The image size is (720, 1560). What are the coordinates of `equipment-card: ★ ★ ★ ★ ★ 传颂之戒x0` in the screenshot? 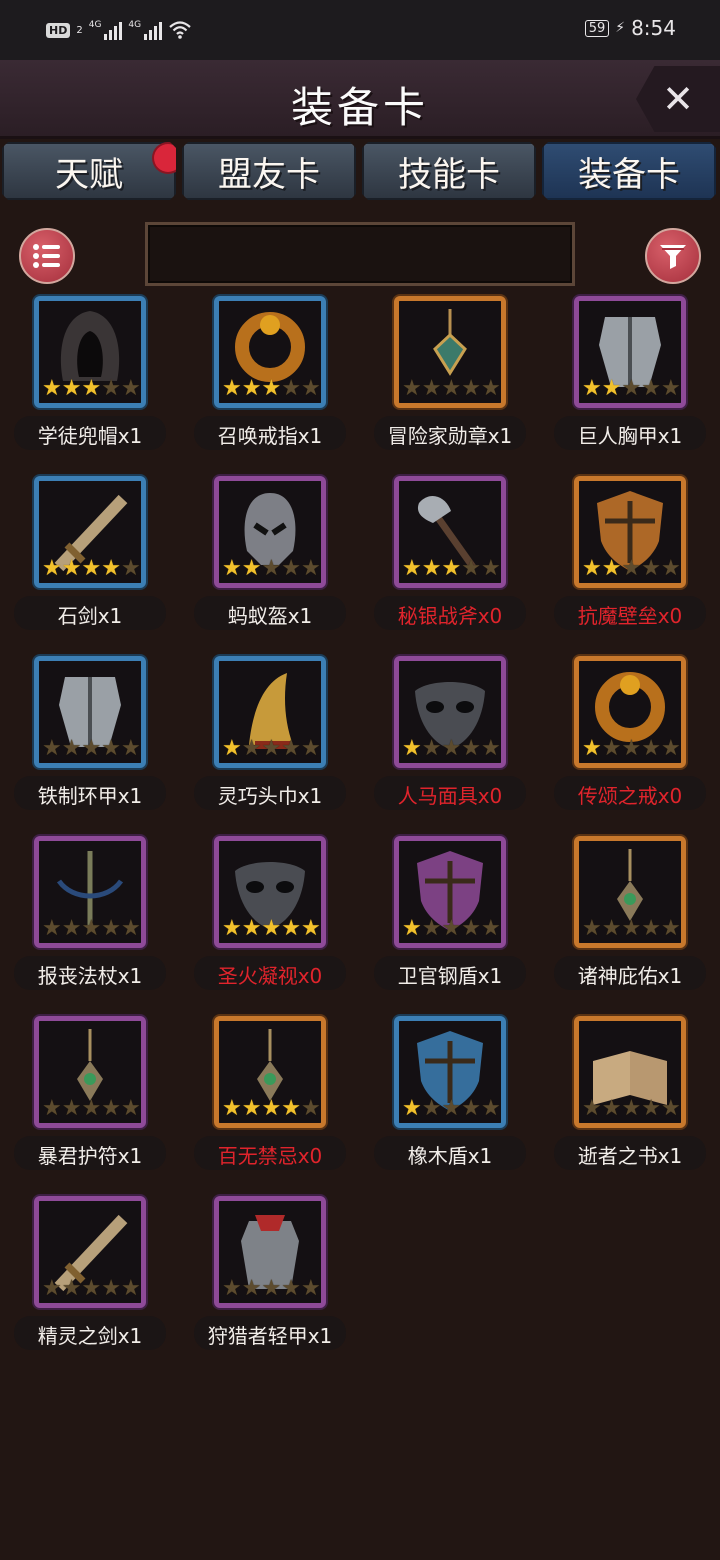 It's located at (630, 744).